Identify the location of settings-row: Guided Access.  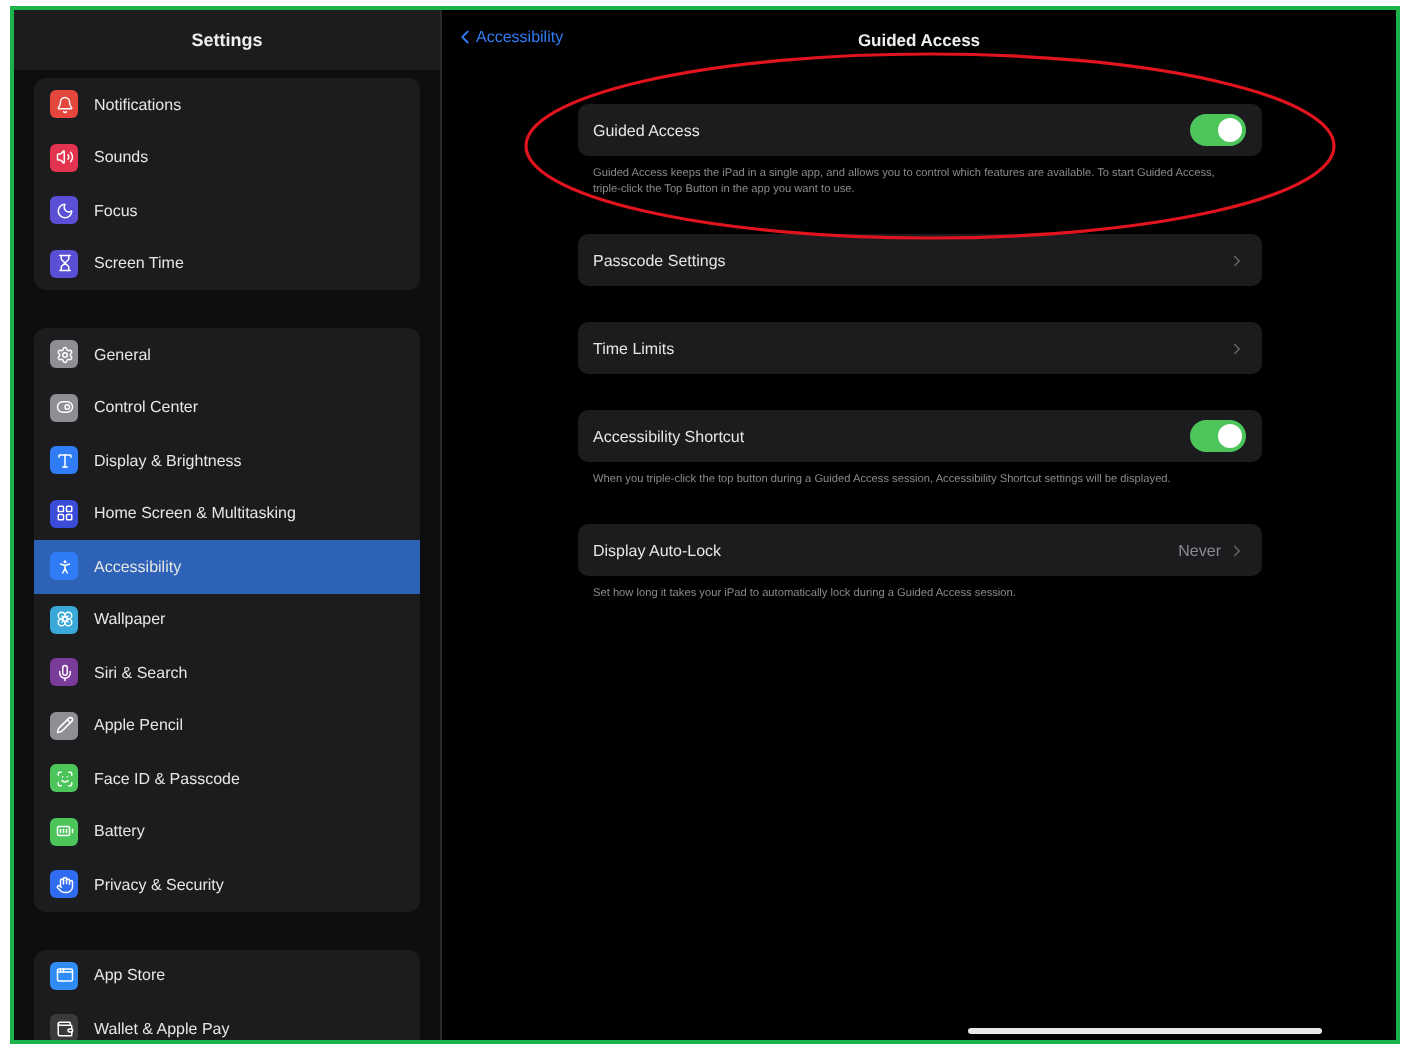
(919, 130).